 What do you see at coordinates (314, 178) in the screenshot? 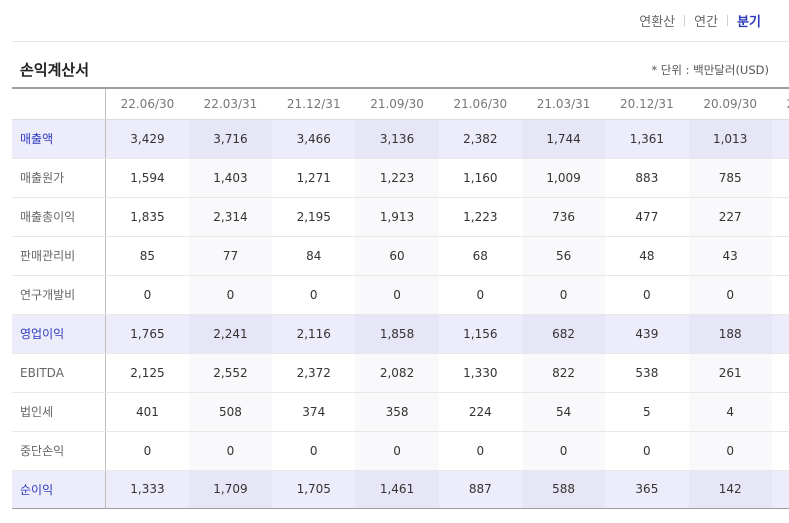
I see `value-cell: 1,271` at bounding box center [314, 178].